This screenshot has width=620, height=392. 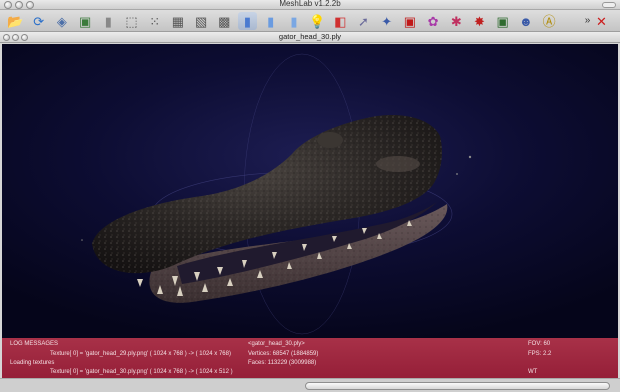 What do you see at coordinates (32, 363) in the screenshot?
I see `log-loading-textures: Loading textures` at bounding box center [32, 363].